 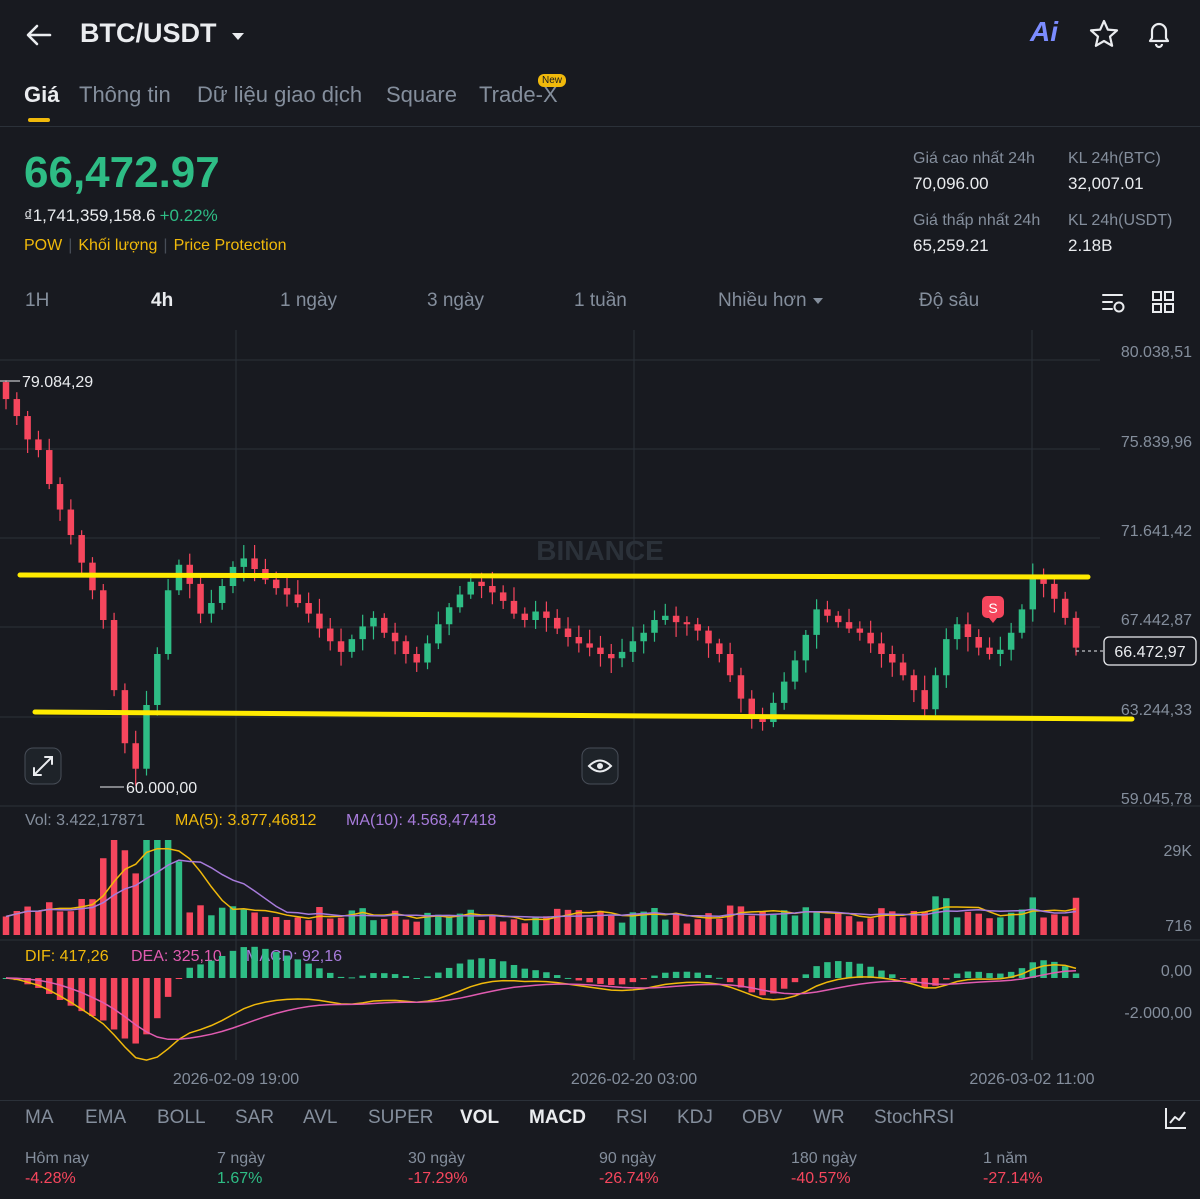 I want to click on active-tab-indicator, so click(x=39, y=120).